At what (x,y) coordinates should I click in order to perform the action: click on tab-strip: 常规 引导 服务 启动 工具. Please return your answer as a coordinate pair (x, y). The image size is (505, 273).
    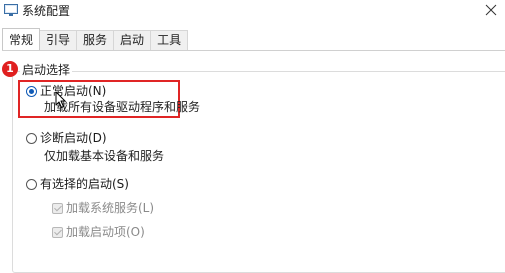
    Looking at the image, I should click on (95, 39).